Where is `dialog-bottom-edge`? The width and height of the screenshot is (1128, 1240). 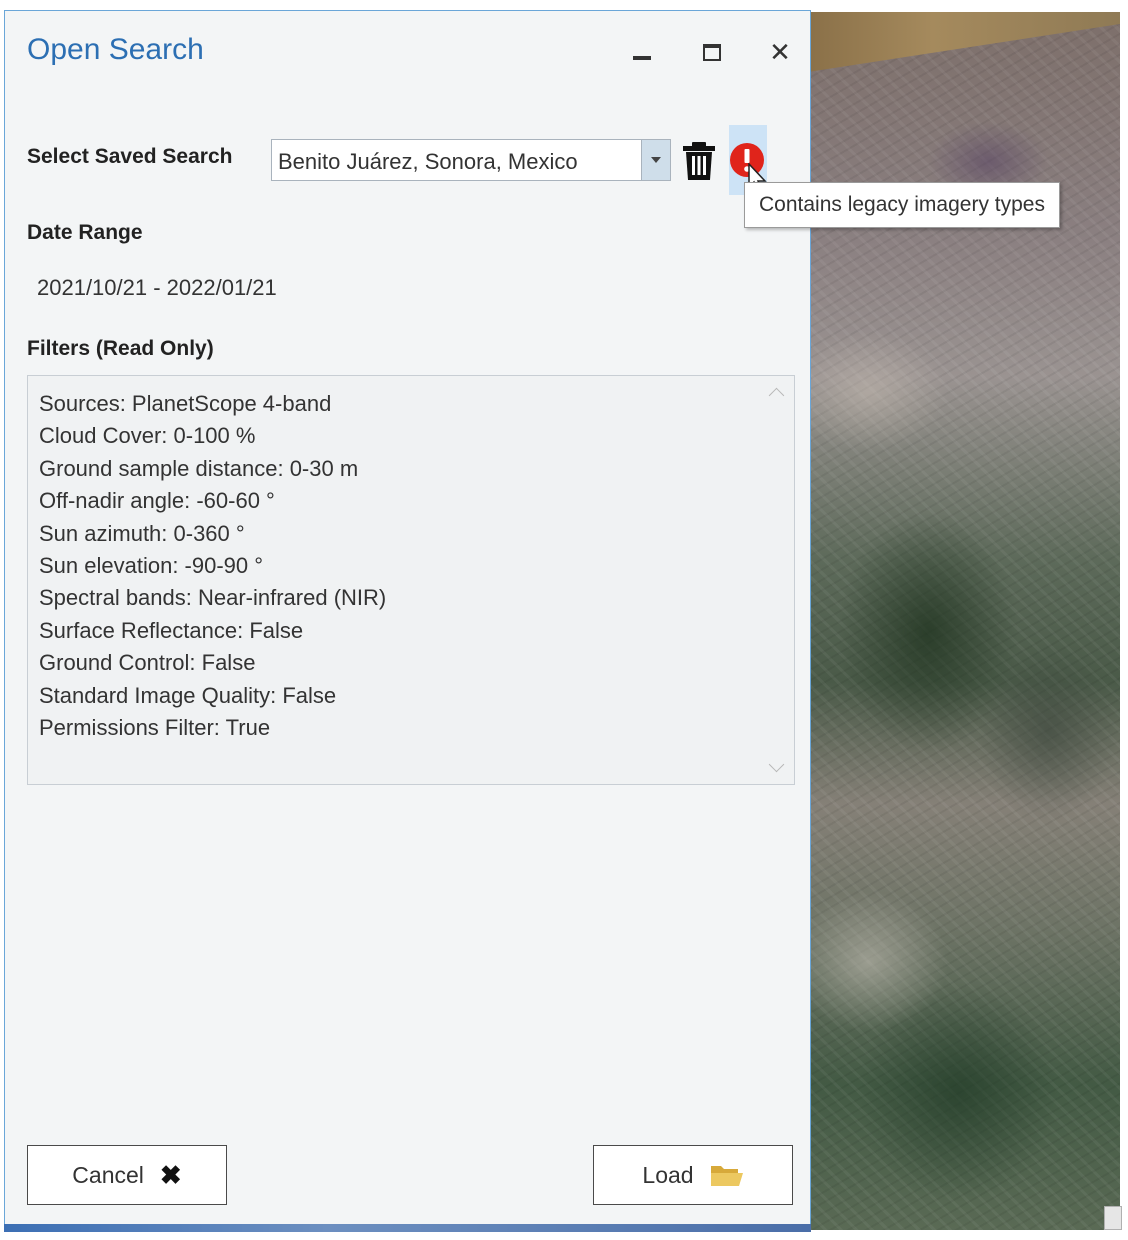
dialog-bottom-edge is located at coordinates (407, 1228).